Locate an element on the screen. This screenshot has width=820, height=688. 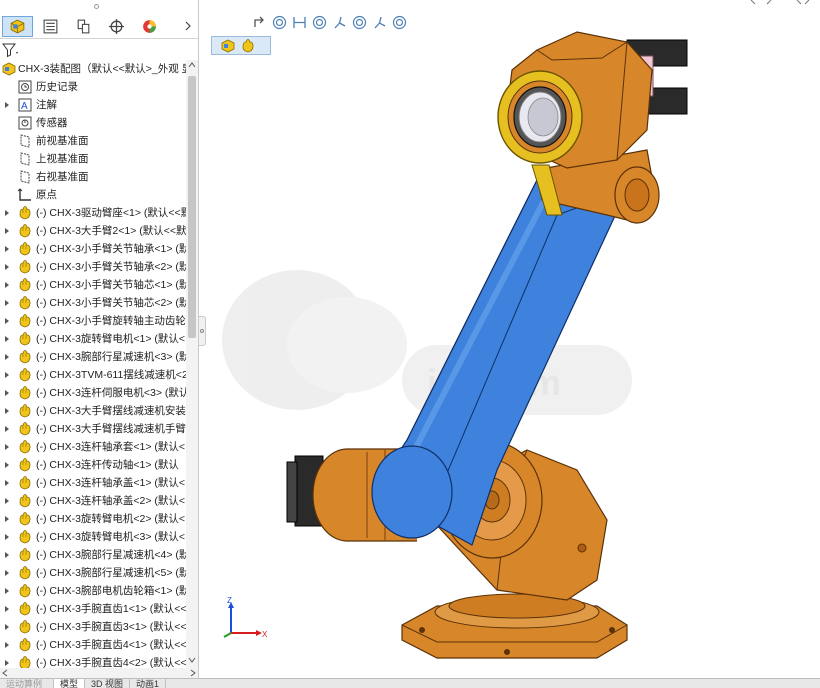
sensor-icon is located at coordinates (25, 123).